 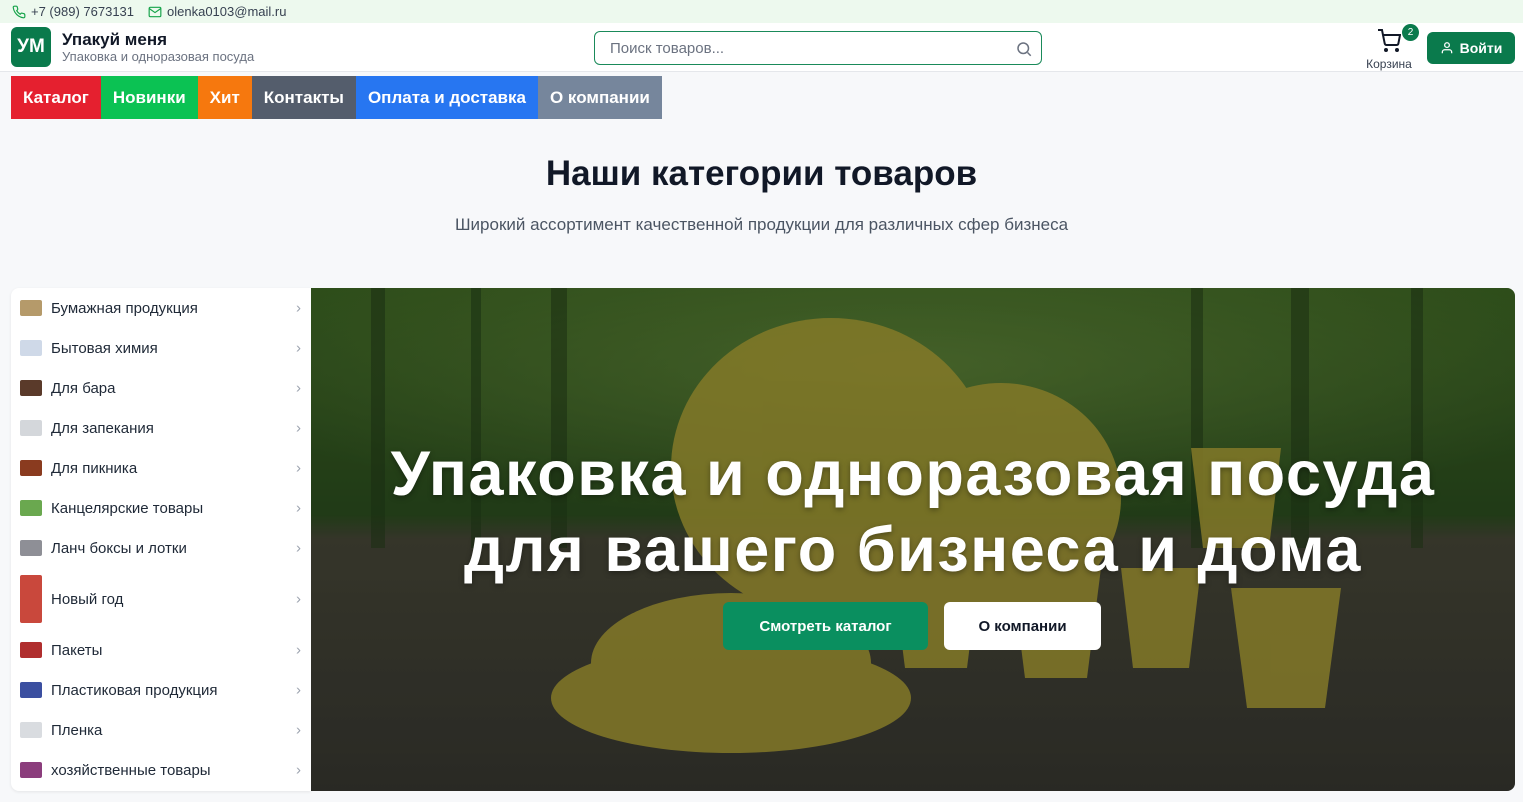 I want to click on email-contact: olenka0103@mail.ru, so click(x=217, y=11).